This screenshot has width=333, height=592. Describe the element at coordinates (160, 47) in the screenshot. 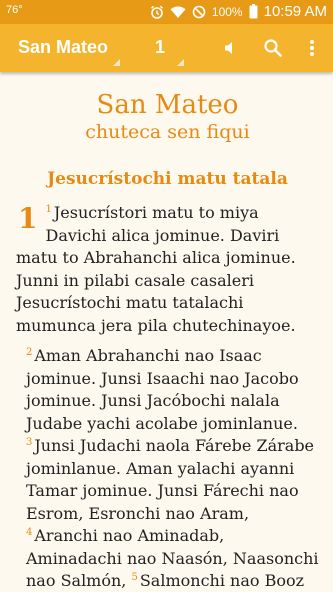

I see `chapter-number-label: 1` at that location.